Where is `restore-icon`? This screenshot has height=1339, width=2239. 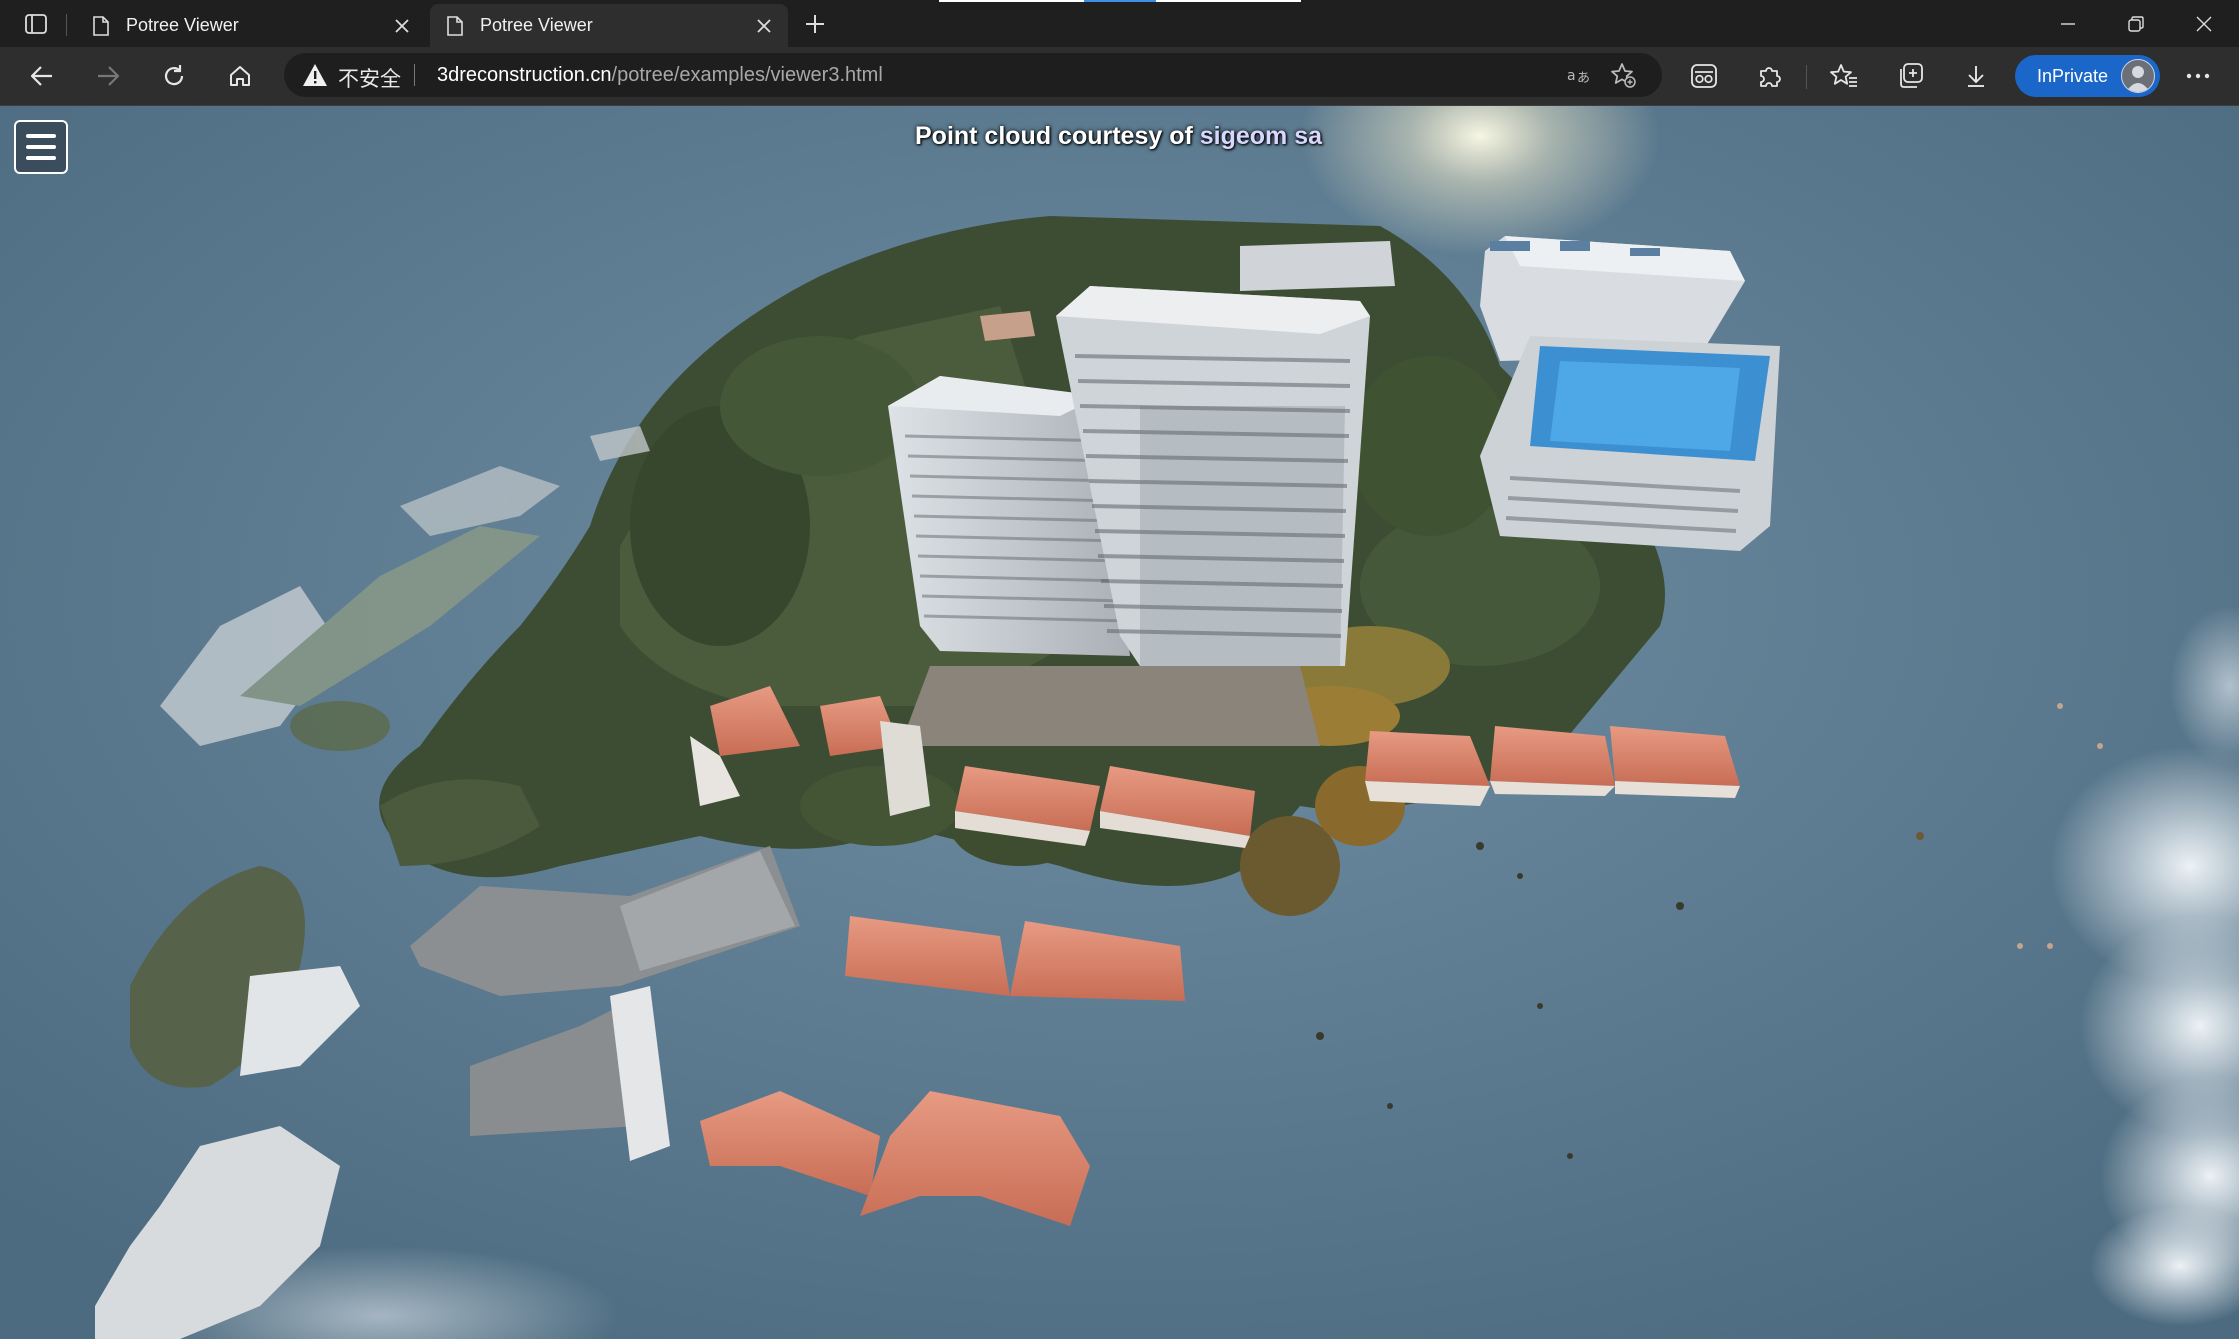 restore-icon is located at coordinates (2136, 23).